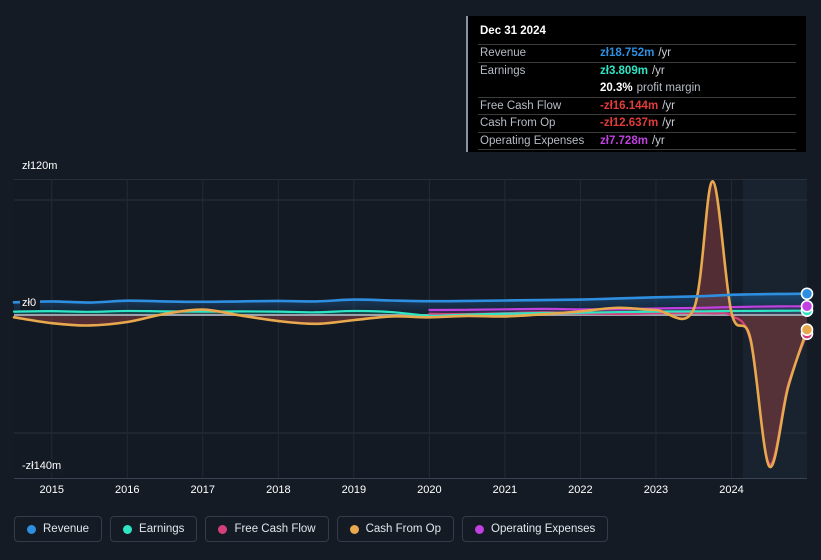 The width and height of the screenshot is (821, 560). I want to click on legend-item-label: Earnings, so click(162, 529).